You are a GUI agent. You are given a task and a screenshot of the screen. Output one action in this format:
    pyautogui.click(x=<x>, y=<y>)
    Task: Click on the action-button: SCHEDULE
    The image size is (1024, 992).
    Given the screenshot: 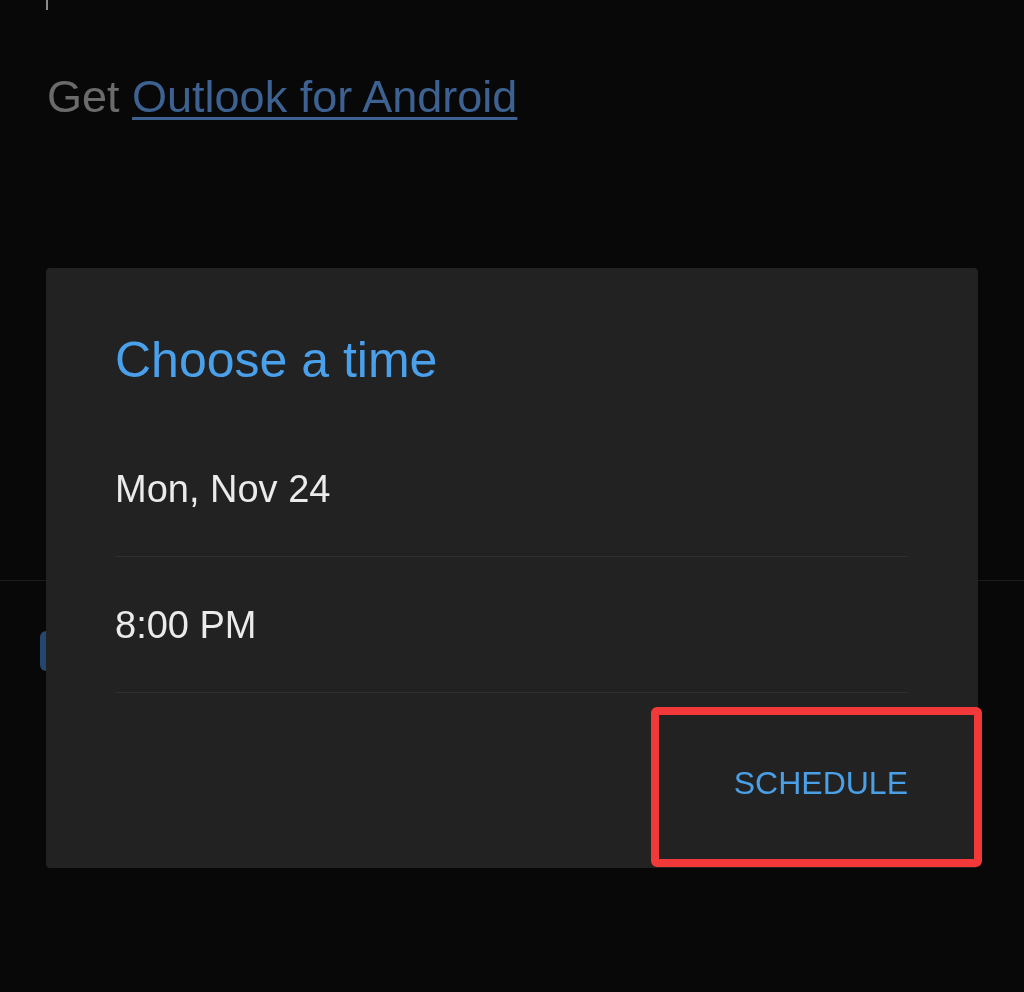 What is the action you would take?
    pyautogui.click(x=820, y=783)
    